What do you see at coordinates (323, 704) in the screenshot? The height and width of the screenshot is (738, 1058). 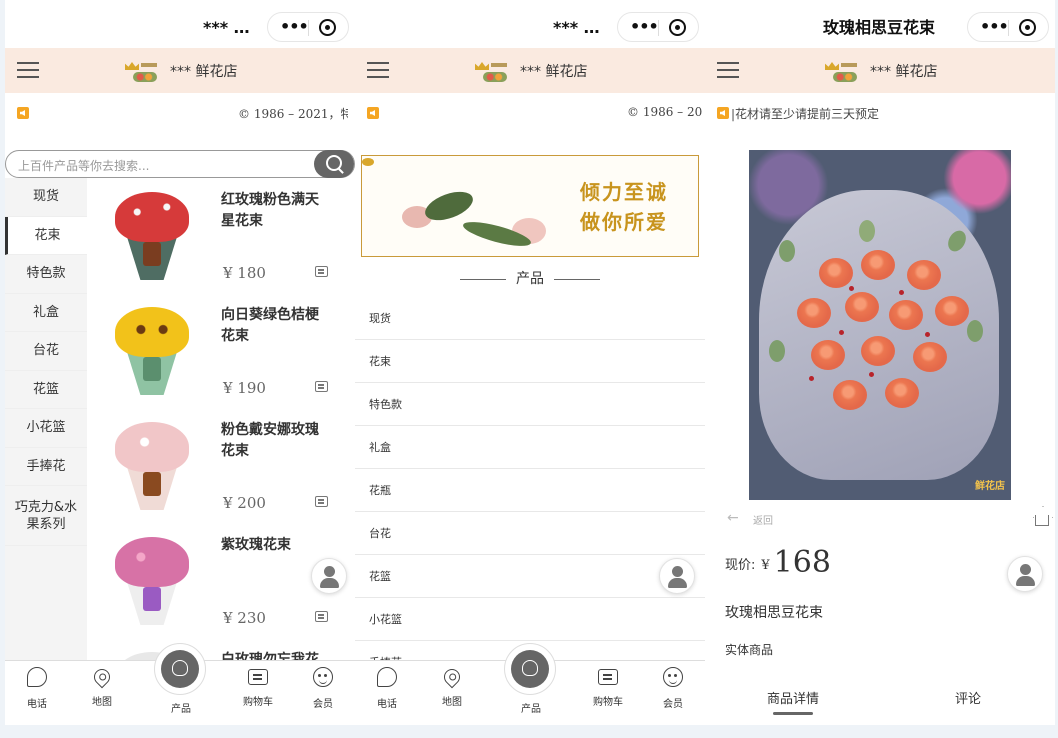 I see `nav-label: 会员` at bounding box center [323, 704].